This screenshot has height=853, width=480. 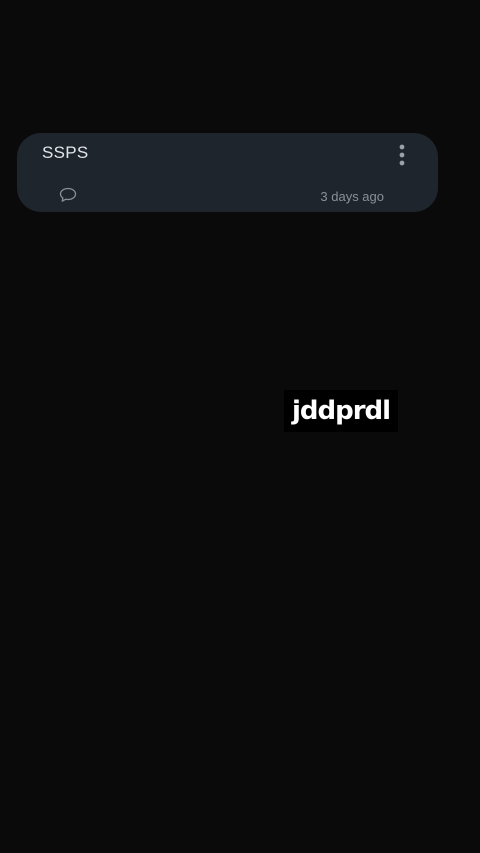 I want to click on note-timestamp: 3 days ago, so click(x=352, y=196).